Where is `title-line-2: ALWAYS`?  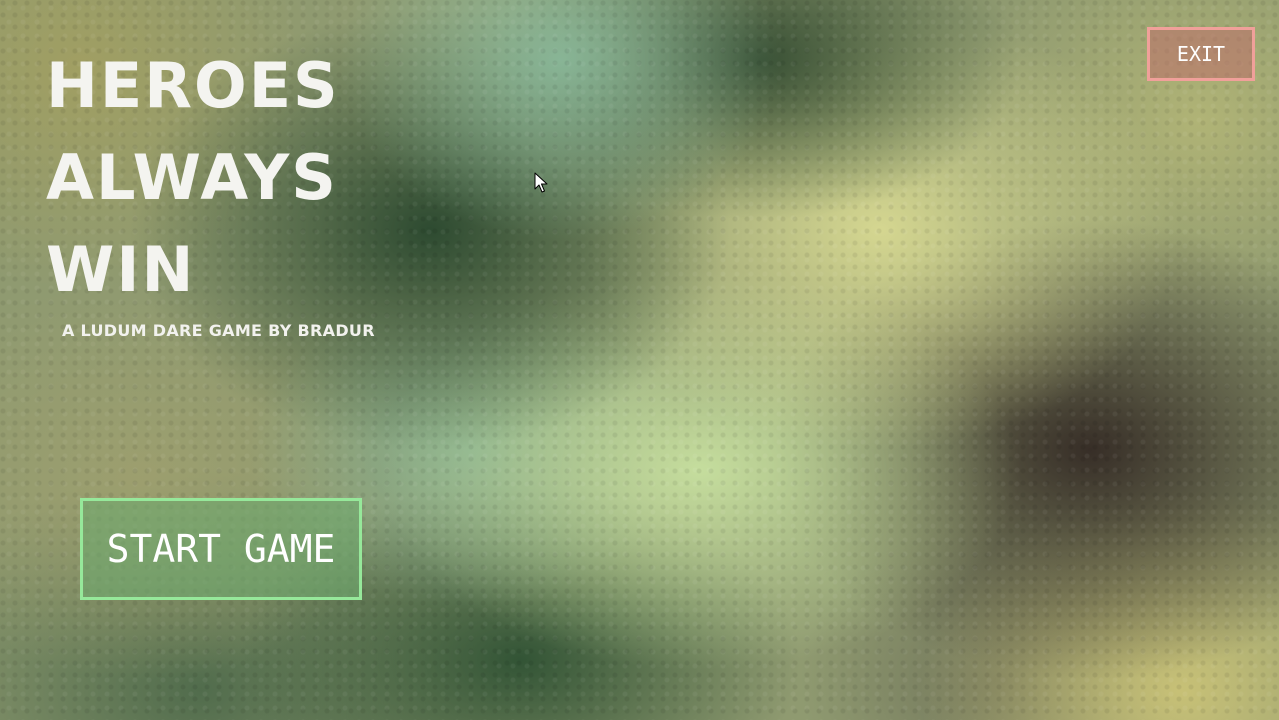 title-line-2: ALWAYS is located at coordinates (192, 177).